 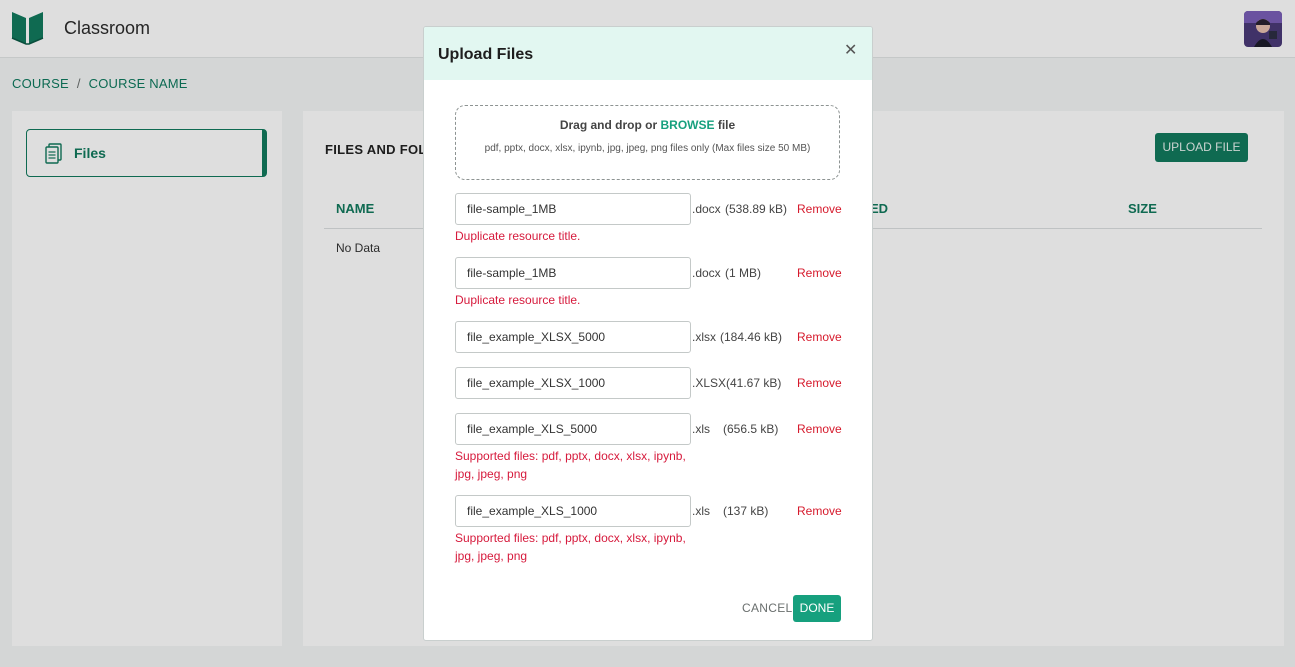 What do you see at coordinates (756, 209) in the screenshot?
I see `file-size: (538.89 kB)` at bounding box center [756, 209].